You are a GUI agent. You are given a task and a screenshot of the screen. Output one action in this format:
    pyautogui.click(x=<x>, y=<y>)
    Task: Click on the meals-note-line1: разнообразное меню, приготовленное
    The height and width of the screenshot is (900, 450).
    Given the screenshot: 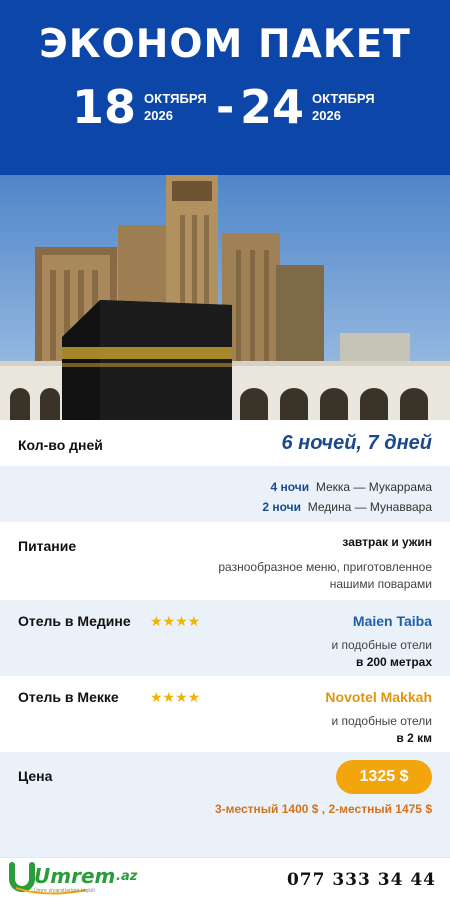 What is the action you would take?
    pyautogui.click(x=325, y=567)
    